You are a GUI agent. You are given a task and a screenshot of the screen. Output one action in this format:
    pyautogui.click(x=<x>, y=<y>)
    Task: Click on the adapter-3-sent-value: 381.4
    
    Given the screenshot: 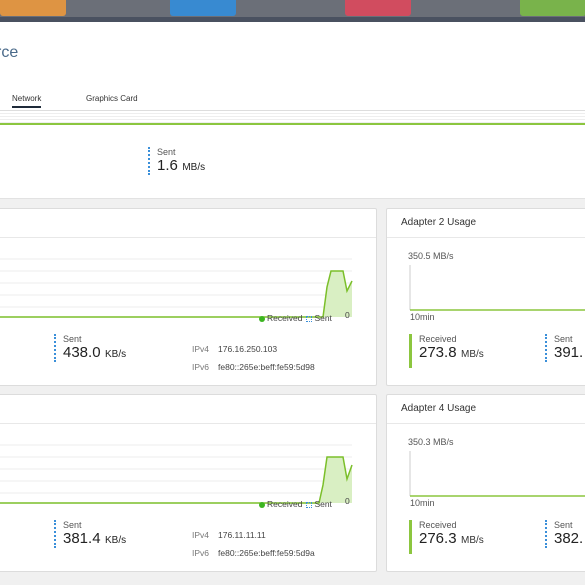 What is the action you would take?
    pyautogui.click(x=82, y=538)
    